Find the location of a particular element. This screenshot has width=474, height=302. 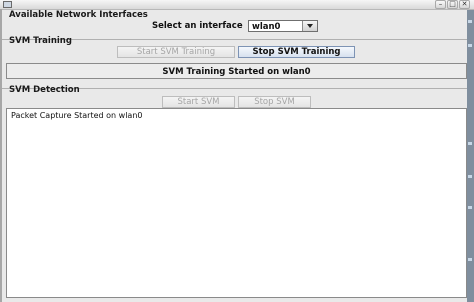

close-button: ✕ is located at coordinates (464, 4).